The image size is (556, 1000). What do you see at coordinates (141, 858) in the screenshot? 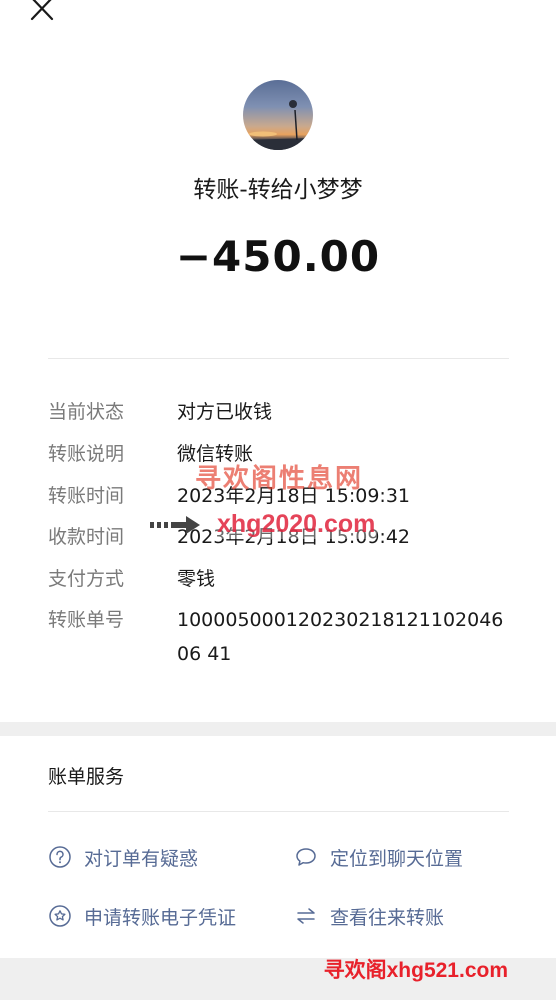
I see `service-label: 对订单有疑惑` at bounding box center [141, 858].